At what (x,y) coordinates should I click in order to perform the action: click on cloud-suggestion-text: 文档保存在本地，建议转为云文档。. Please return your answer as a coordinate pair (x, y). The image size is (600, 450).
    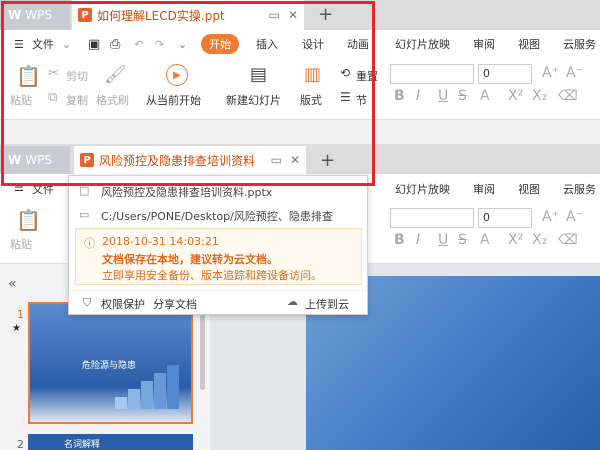
    Looking at the image, I should click on (190, 259).